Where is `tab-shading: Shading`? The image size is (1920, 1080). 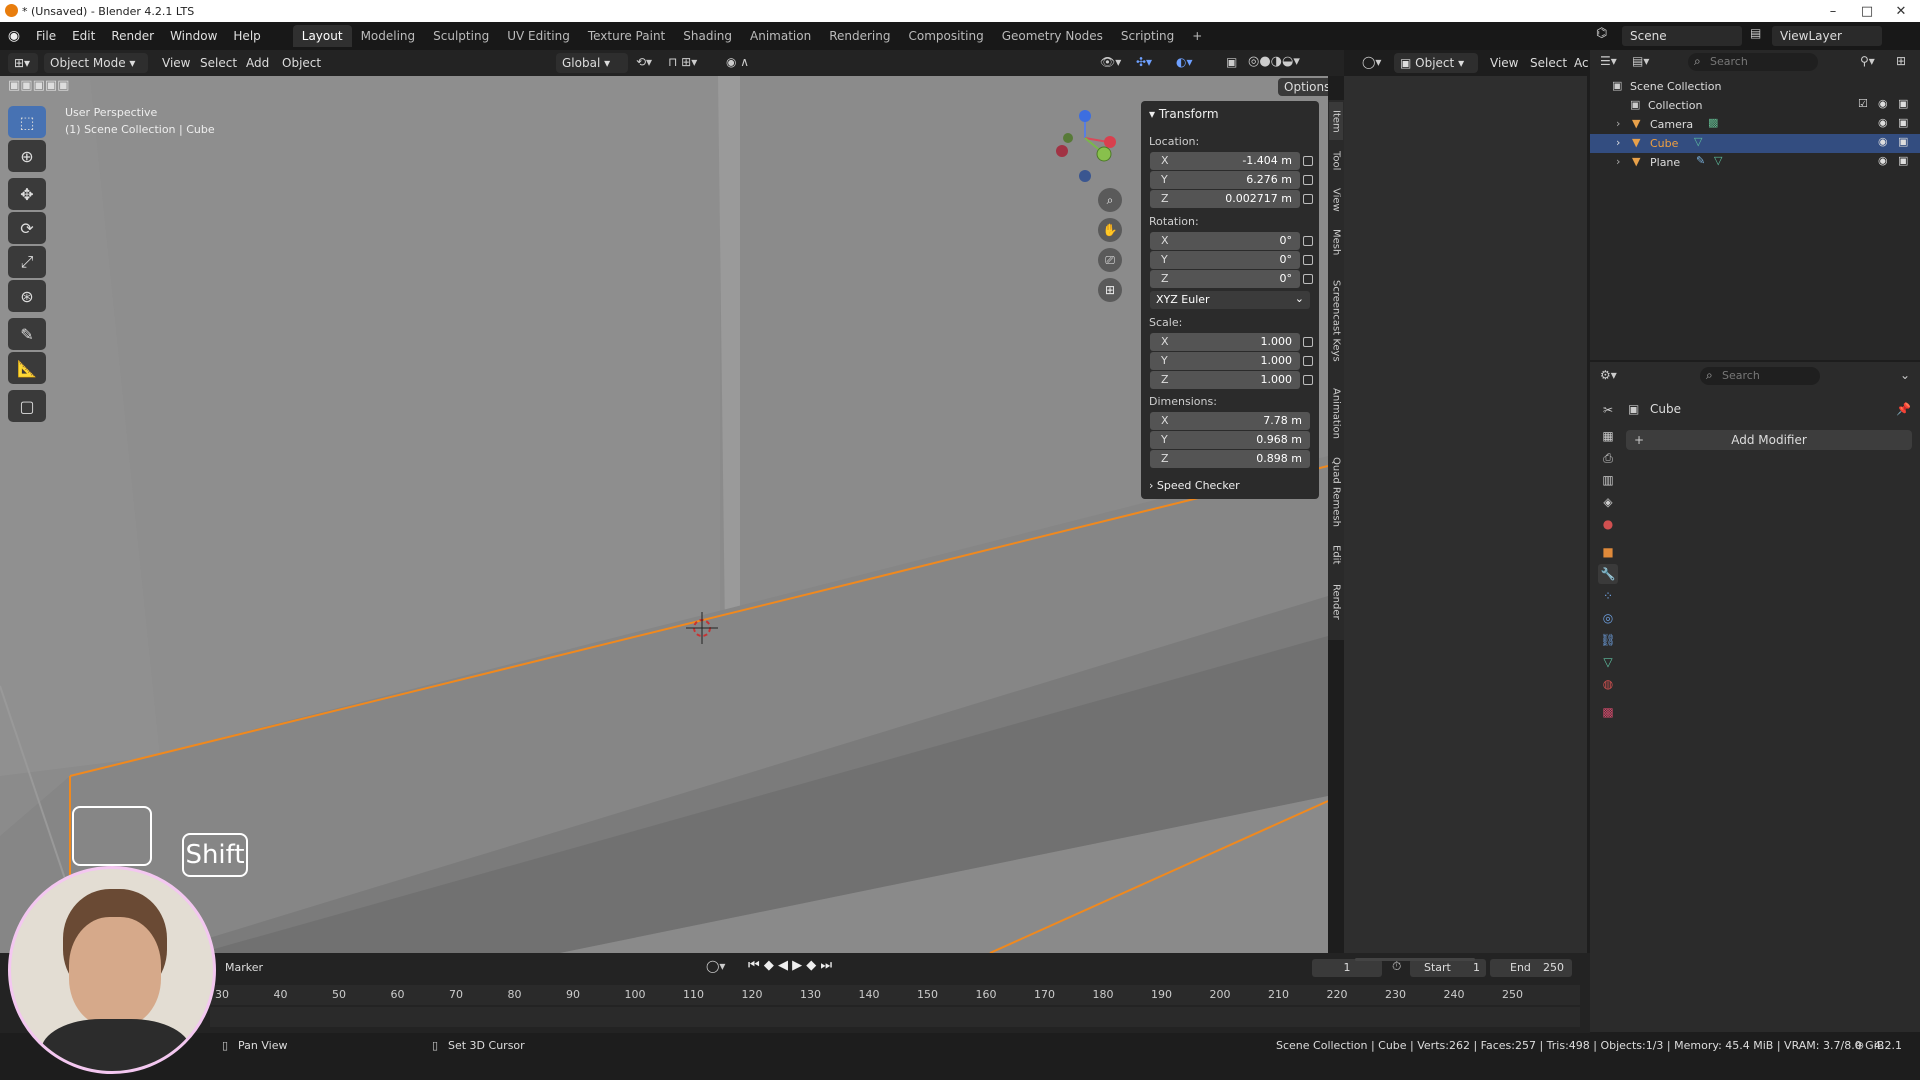
tab-shading: Shading is located at coordinates (707, 36).